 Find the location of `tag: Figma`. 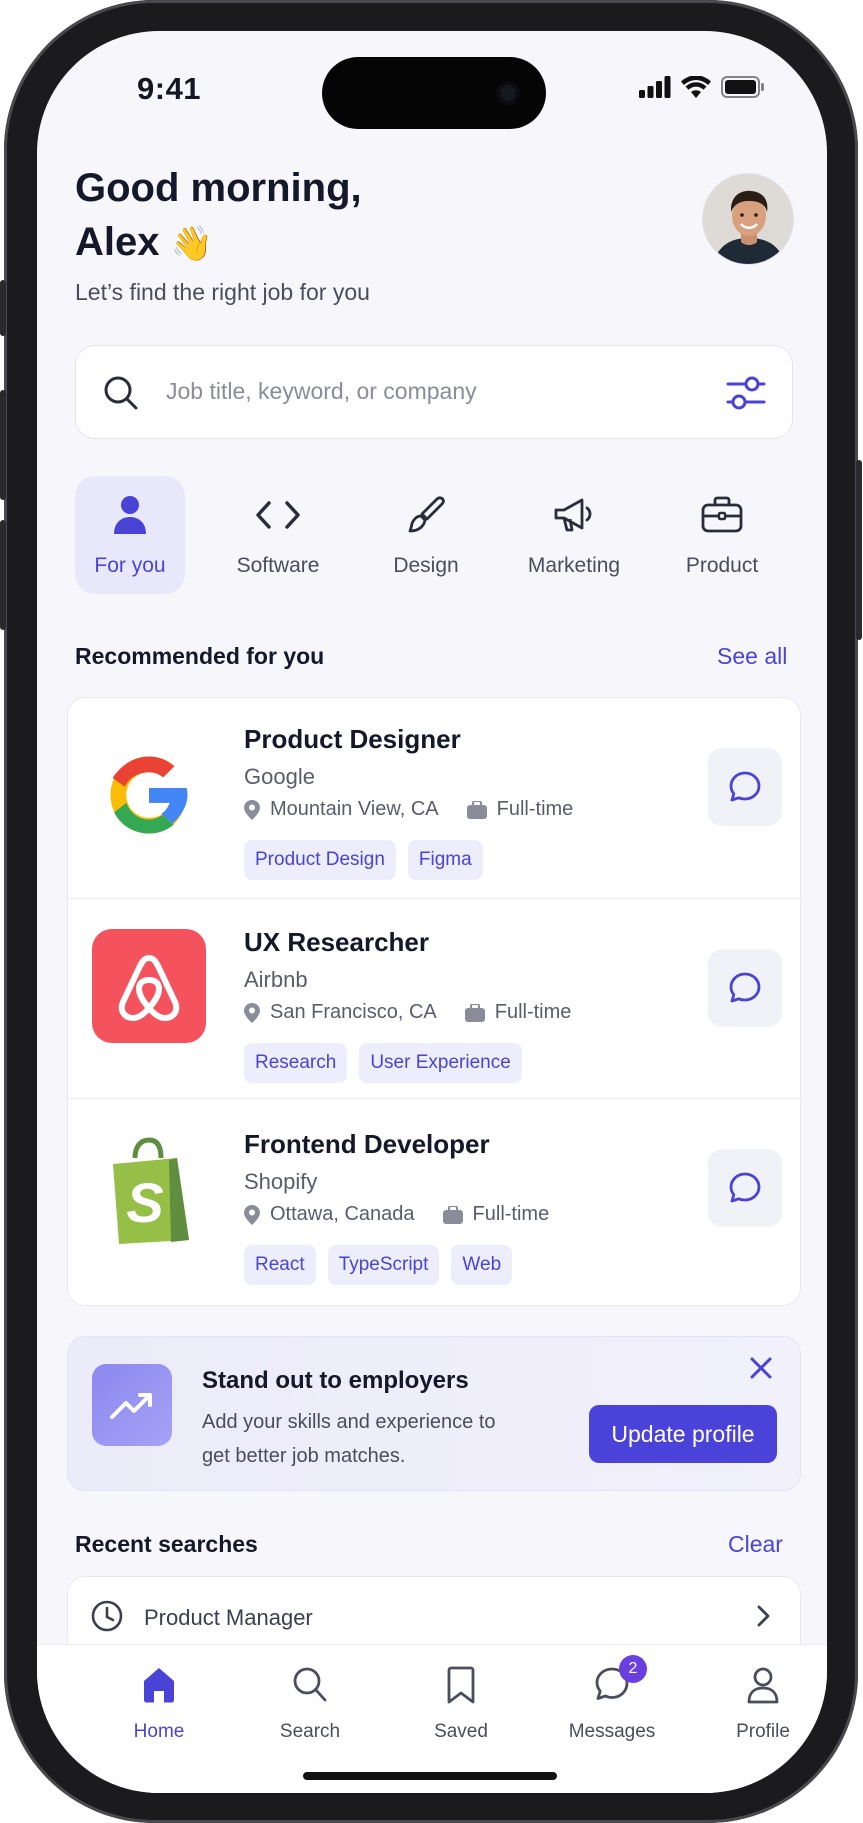

tag: Figma is located at coordinates (445, 860).